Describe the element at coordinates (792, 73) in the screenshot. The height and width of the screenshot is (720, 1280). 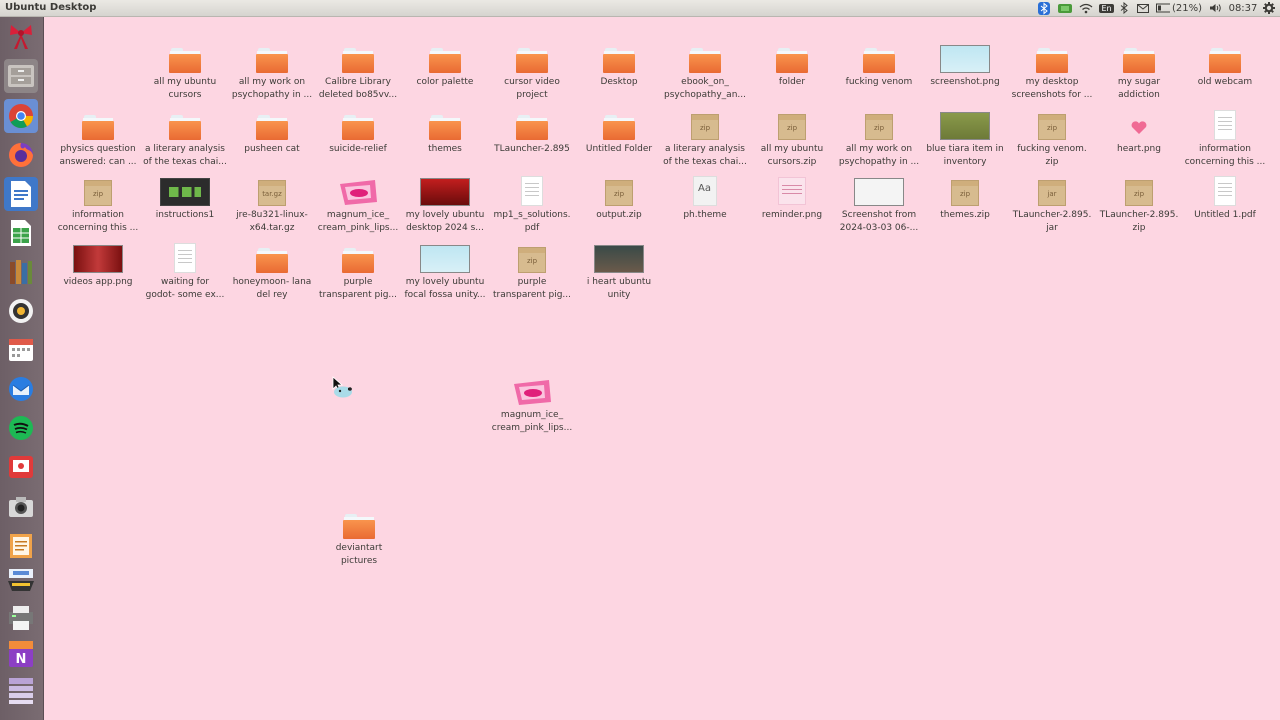
I see `desktop-icon-i8: folder` at that location.